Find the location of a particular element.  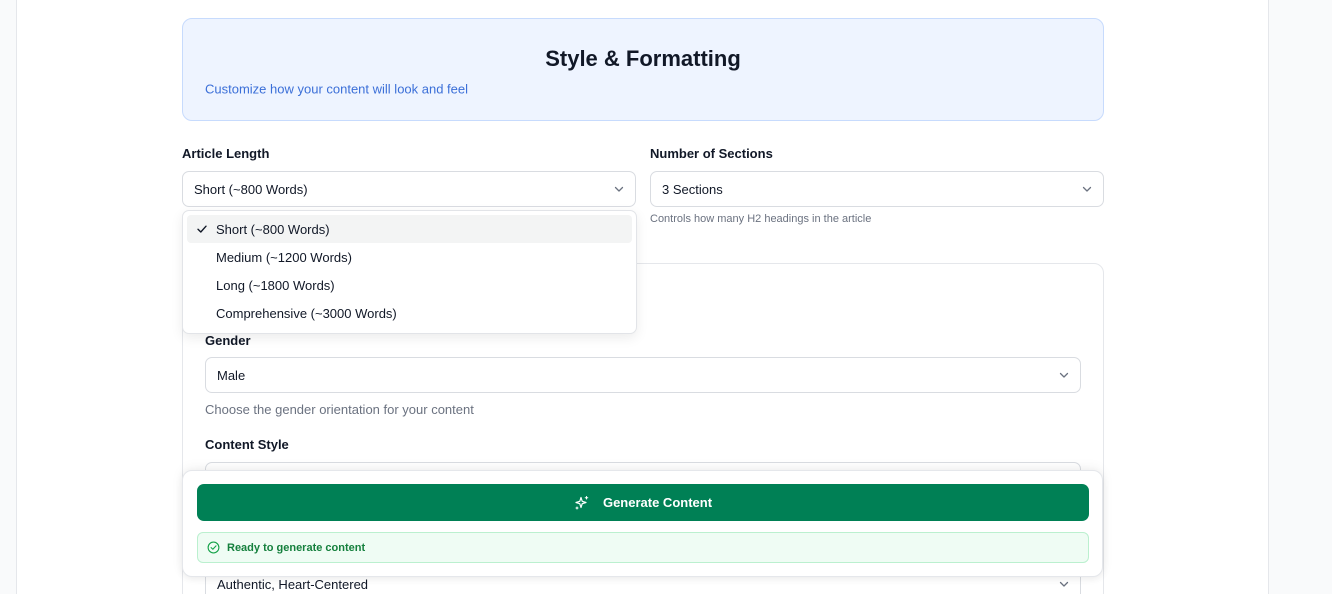

check-icon is located at coordinates (202, 229).